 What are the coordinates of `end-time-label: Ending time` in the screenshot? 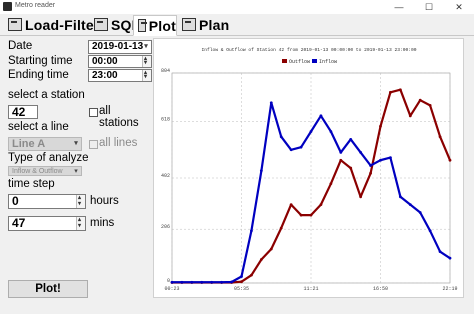 It's located at (38, 75).